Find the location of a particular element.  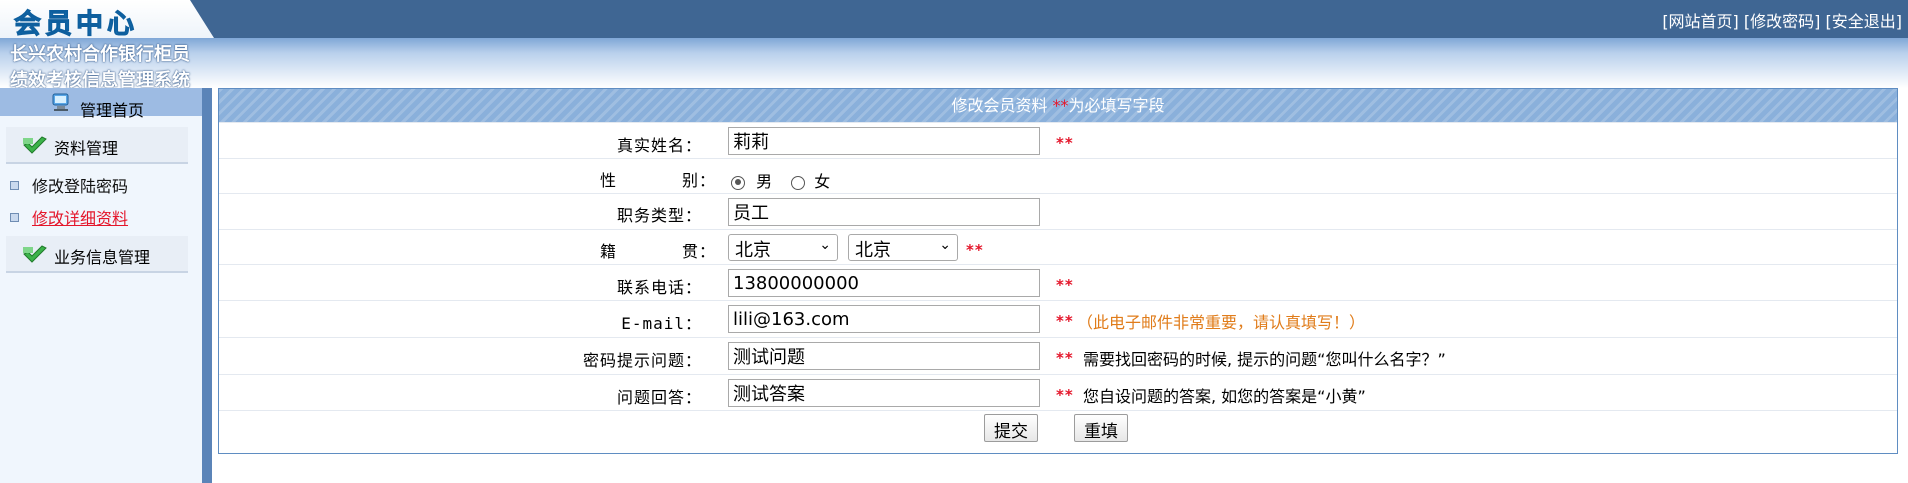

job-type-input is located at coordinates (884, 212).